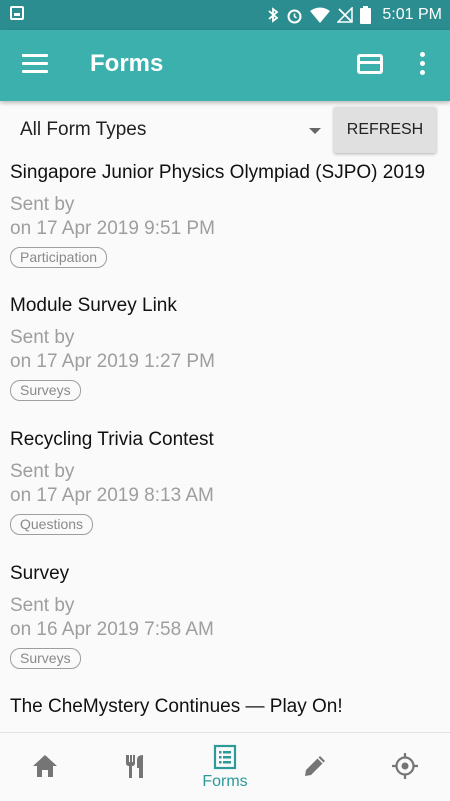 Image resolution: width=450 pixels, height=801 pixels. What do you see at coordinates (273, 15) in the screenshot?
I see `bluetooth-icon` at bounding box center [273, 15].